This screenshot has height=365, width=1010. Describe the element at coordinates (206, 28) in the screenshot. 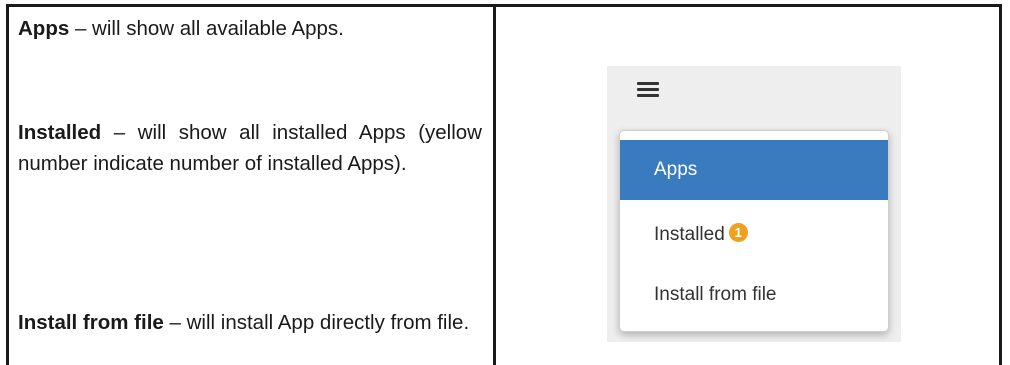

I see `apps-text: – will show all available Apps.` at that location.